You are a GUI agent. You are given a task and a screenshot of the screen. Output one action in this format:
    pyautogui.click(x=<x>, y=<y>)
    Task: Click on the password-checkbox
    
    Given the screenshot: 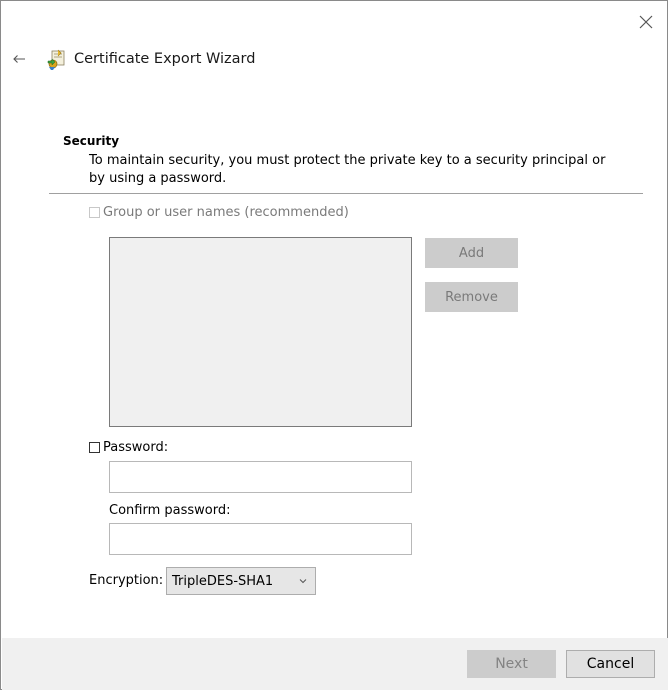 What is the action you would take?
    pyautogui.click(x=94, y=447)
    